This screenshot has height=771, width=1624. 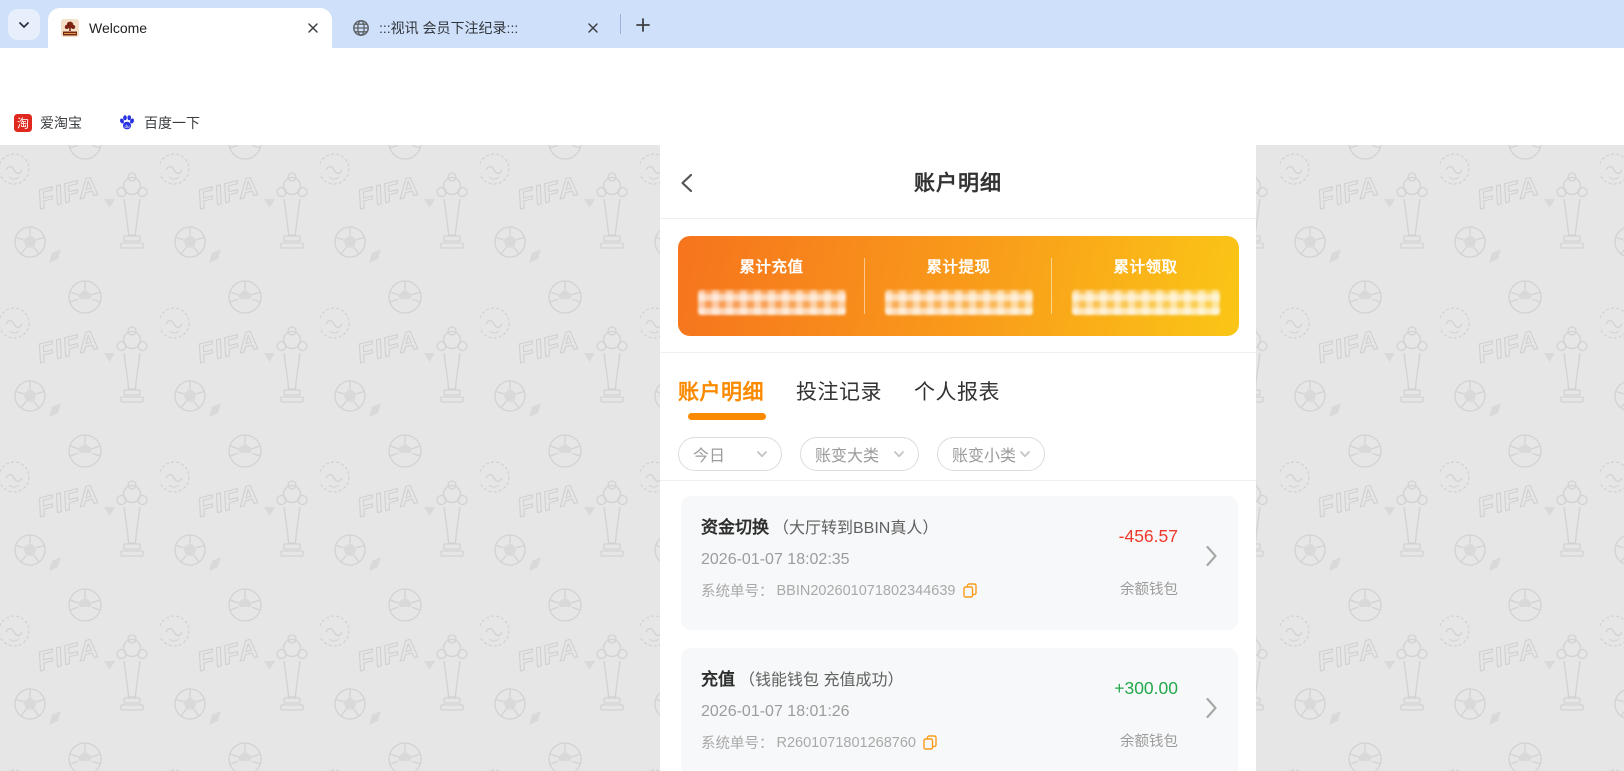 What do you see at coordinates (735, 527) in the screenshot?
I see `transaction-type: 资金切换` at bounding box center [735, 527].